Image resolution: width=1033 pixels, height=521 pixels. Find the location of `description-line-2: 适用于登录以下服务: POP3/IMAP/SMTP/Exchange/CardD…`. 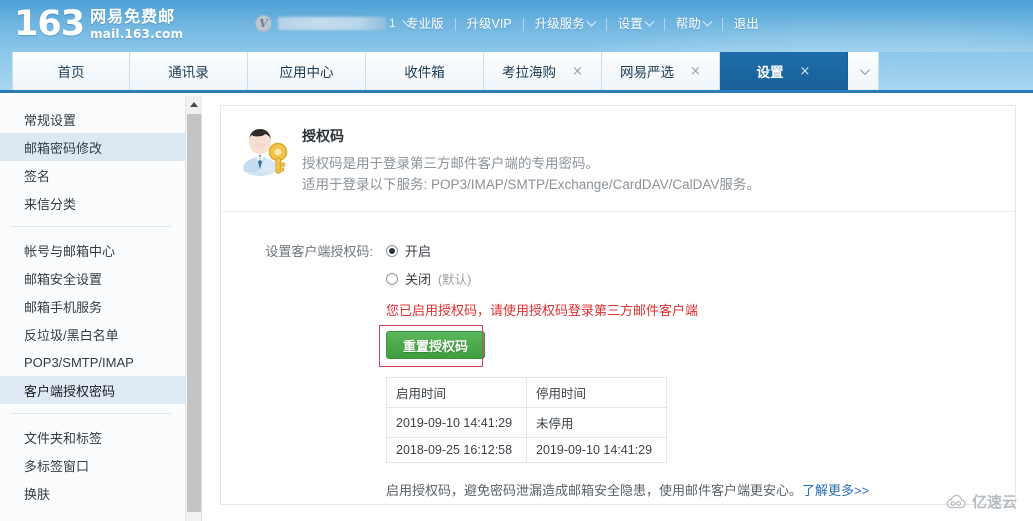

description-line-2: 适用于登录以下服务: POP3/IMAP/SMTP/Exchange/CardD… is located at coordinates (531, 184).